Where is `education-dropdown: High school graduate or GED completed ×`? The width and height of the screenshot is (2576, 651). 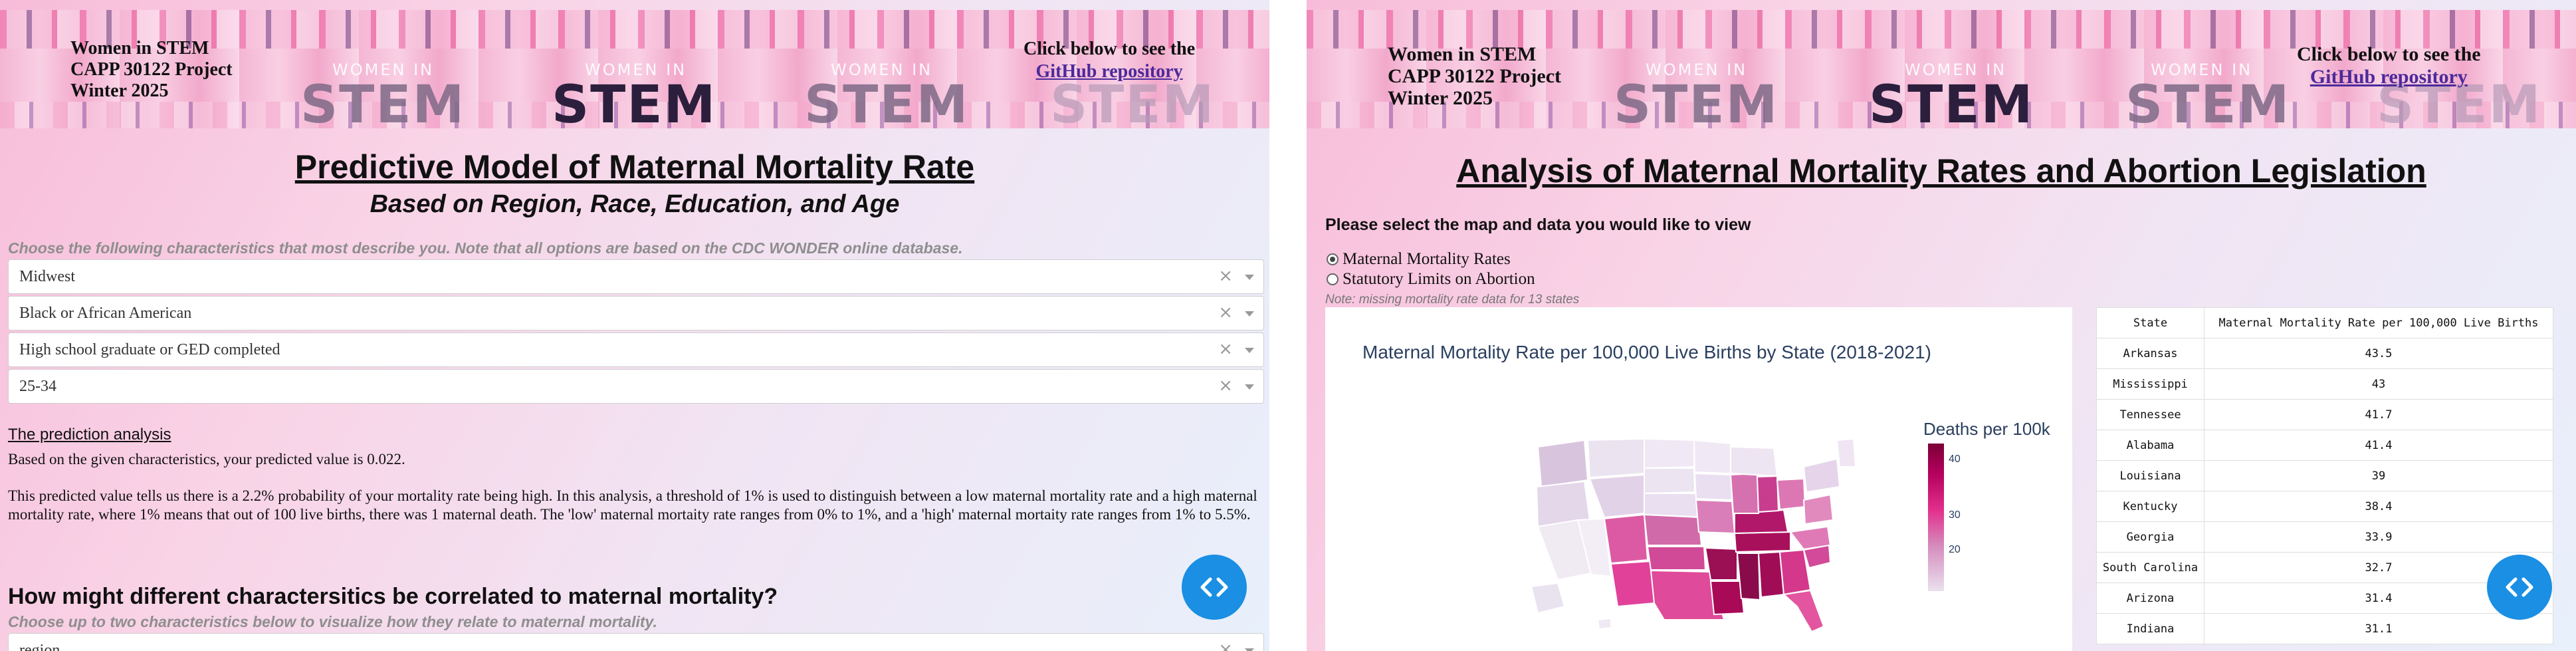 education-dropdown: High school graduate or GED completed × is located at coordinates (636, 349).